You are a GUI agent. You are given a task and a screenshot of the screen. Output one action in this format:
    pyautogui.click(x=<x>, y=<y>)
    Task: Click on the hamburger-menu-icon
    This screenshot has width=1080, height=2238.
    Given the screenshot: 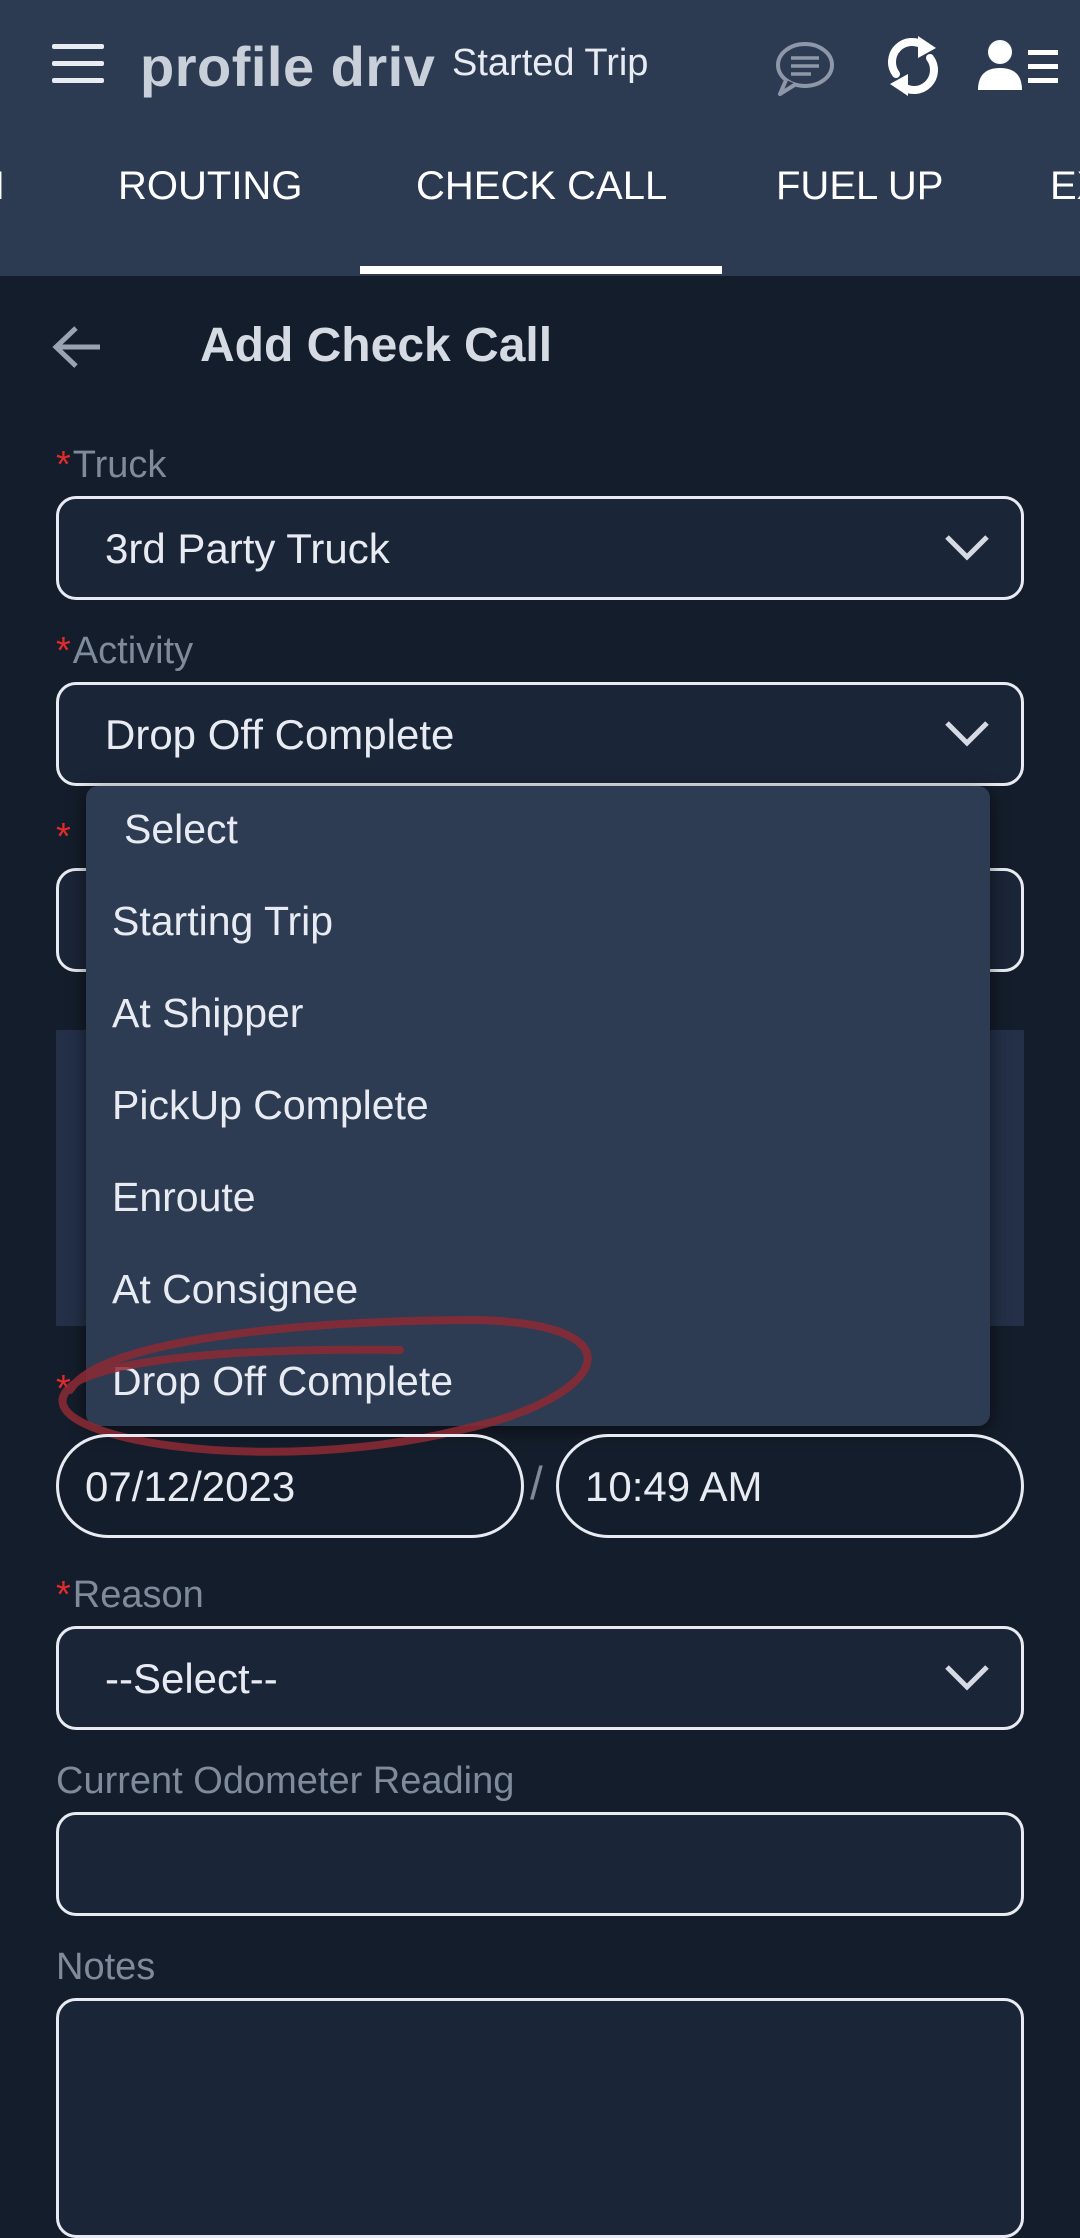 What is the action you would take?
    pyautogui.click(x=78, y=64)
    